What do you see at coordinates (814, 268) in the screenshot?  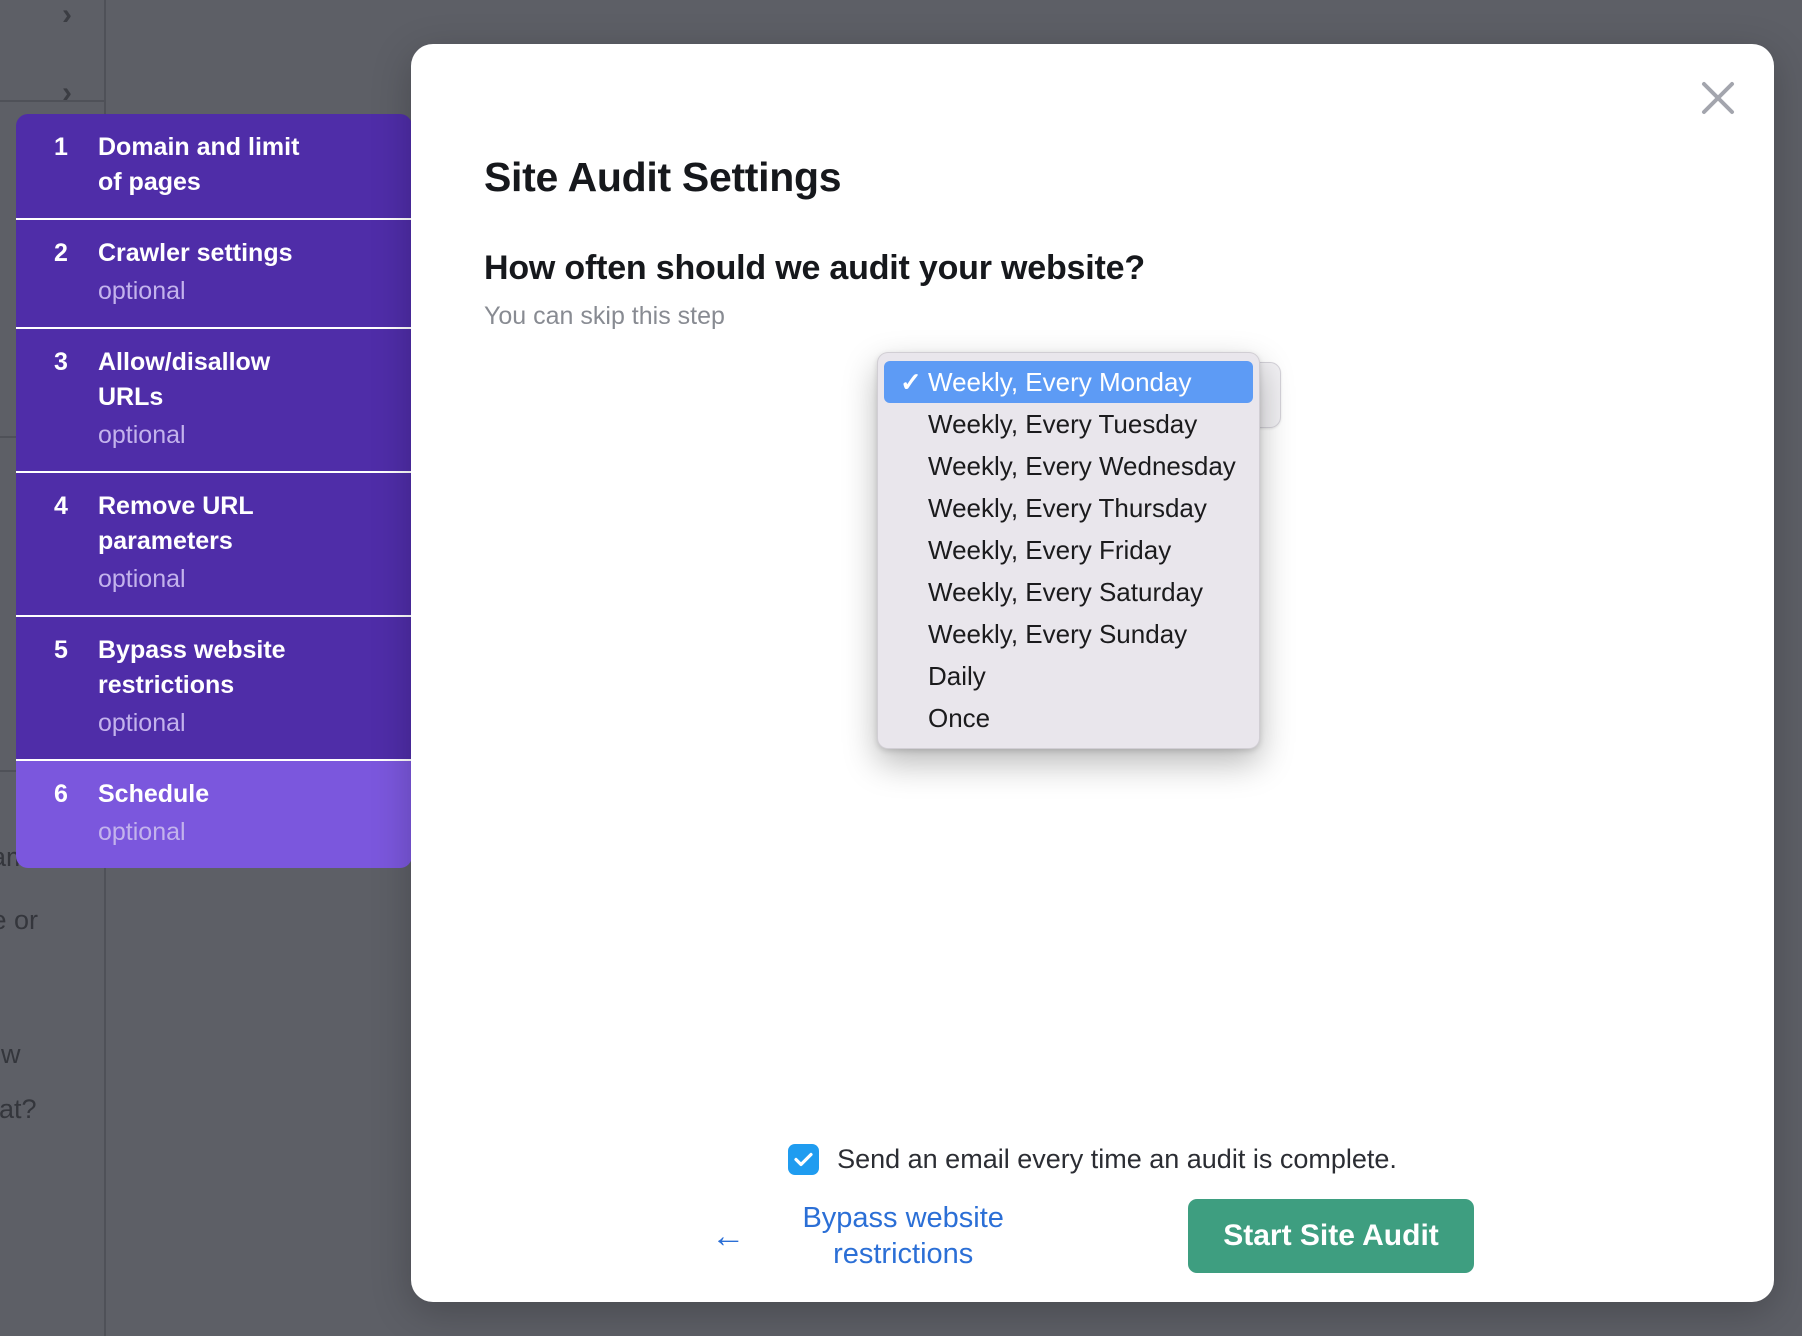 I see `section-heading: How often should we audit your website?` at bounding box center [814, 268].